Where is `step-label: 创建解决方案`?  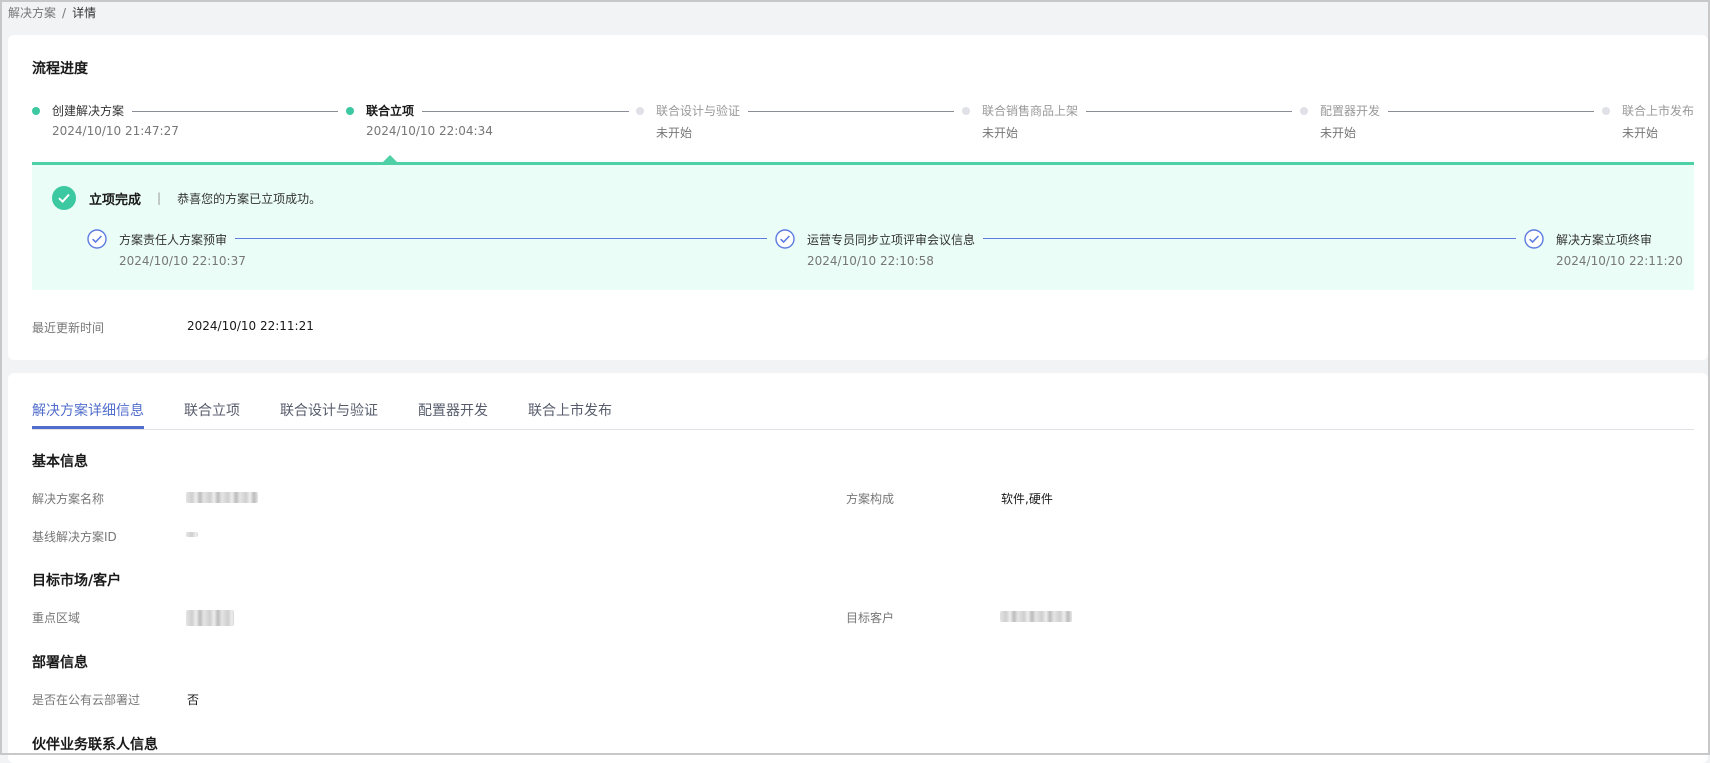
step-label: 创建解决方案 is located at coordinates (88, 111).